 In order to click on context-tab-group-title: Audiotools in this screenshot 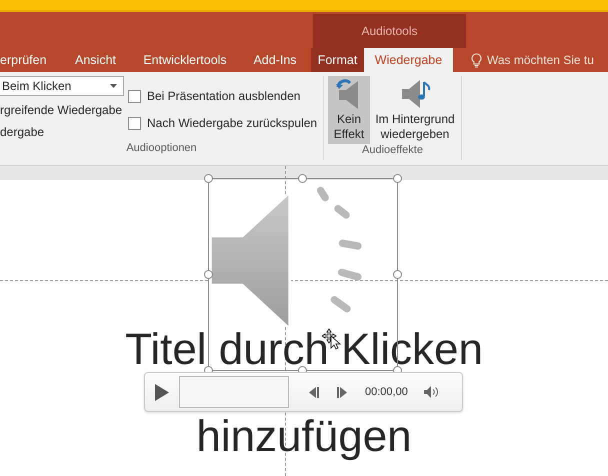, I will do `click(389, 31)`.